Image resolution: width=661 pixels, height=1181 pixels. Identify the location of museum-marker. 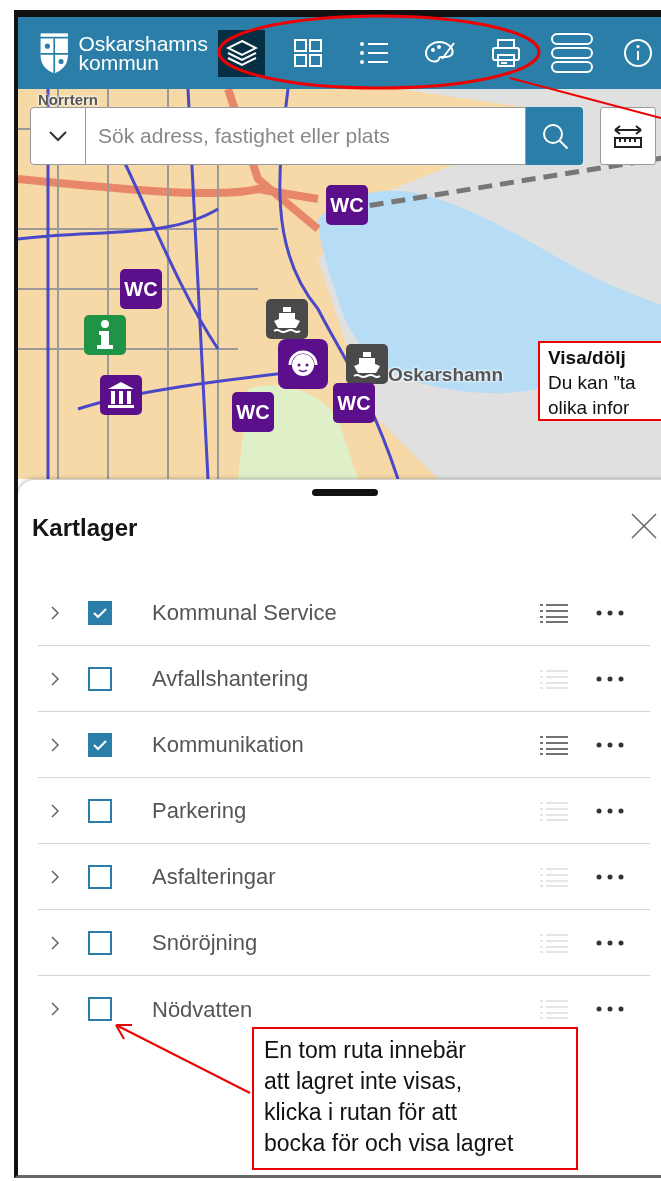
(121, 395).